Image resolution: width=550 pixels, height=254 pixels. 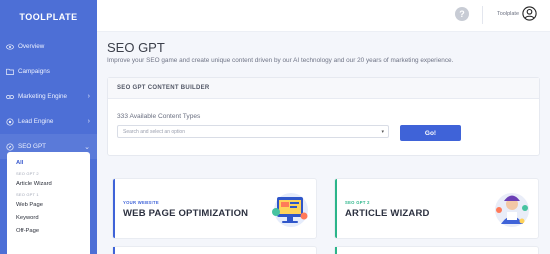 I want to click on sidebar-item-label: SEO GPT, so click(x=32, y=146).